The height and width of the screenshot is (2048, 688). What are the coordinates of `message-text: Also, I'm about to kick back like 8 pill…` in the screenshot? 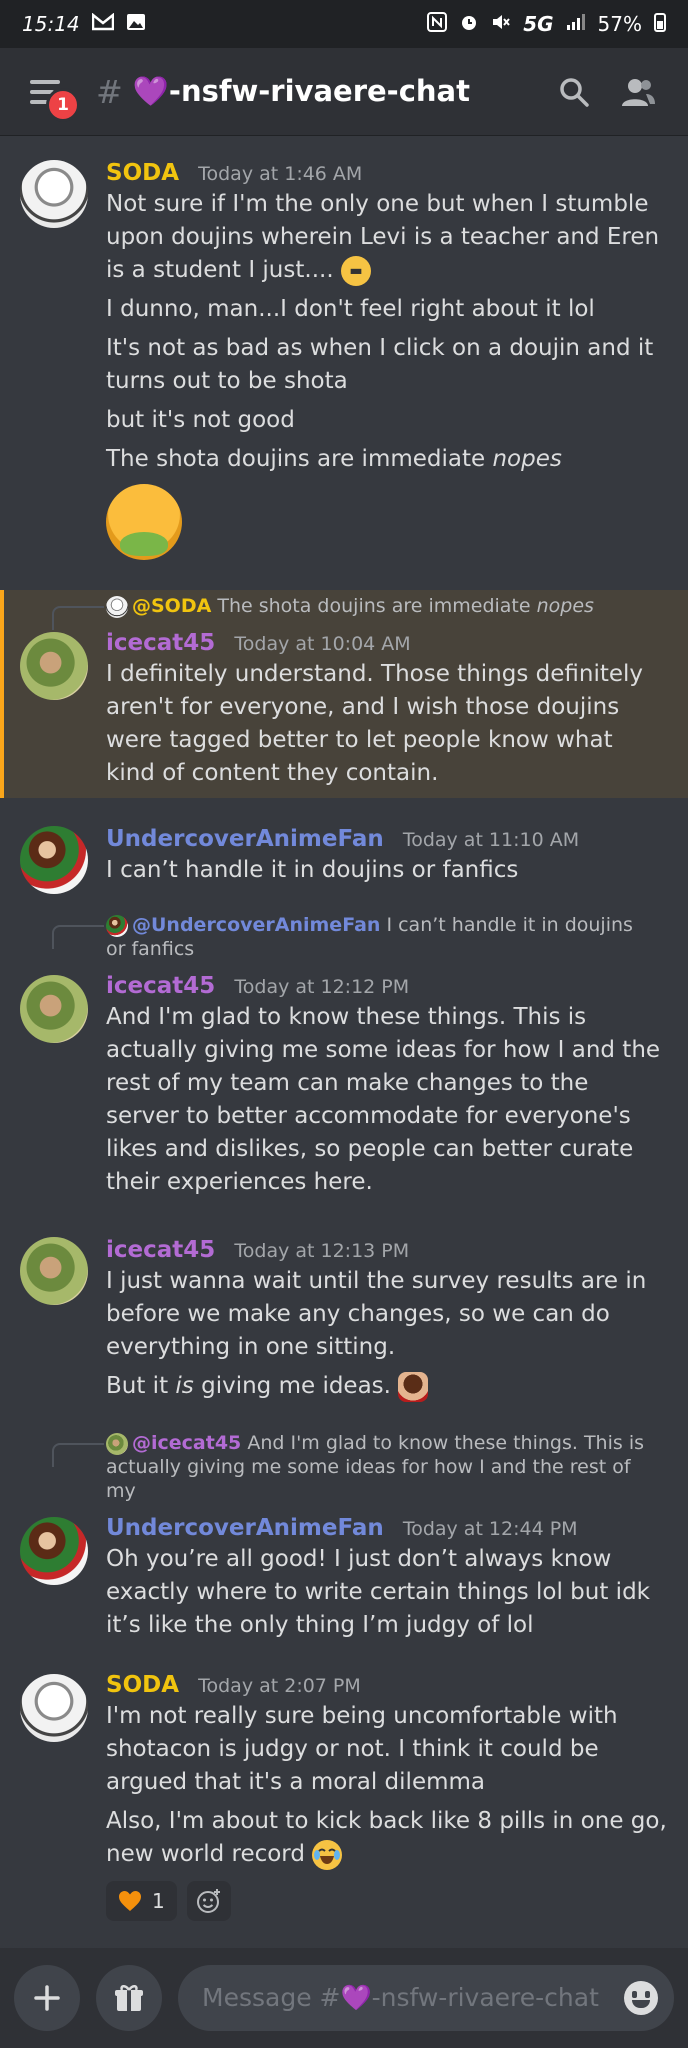 It's located at (387, 1838).